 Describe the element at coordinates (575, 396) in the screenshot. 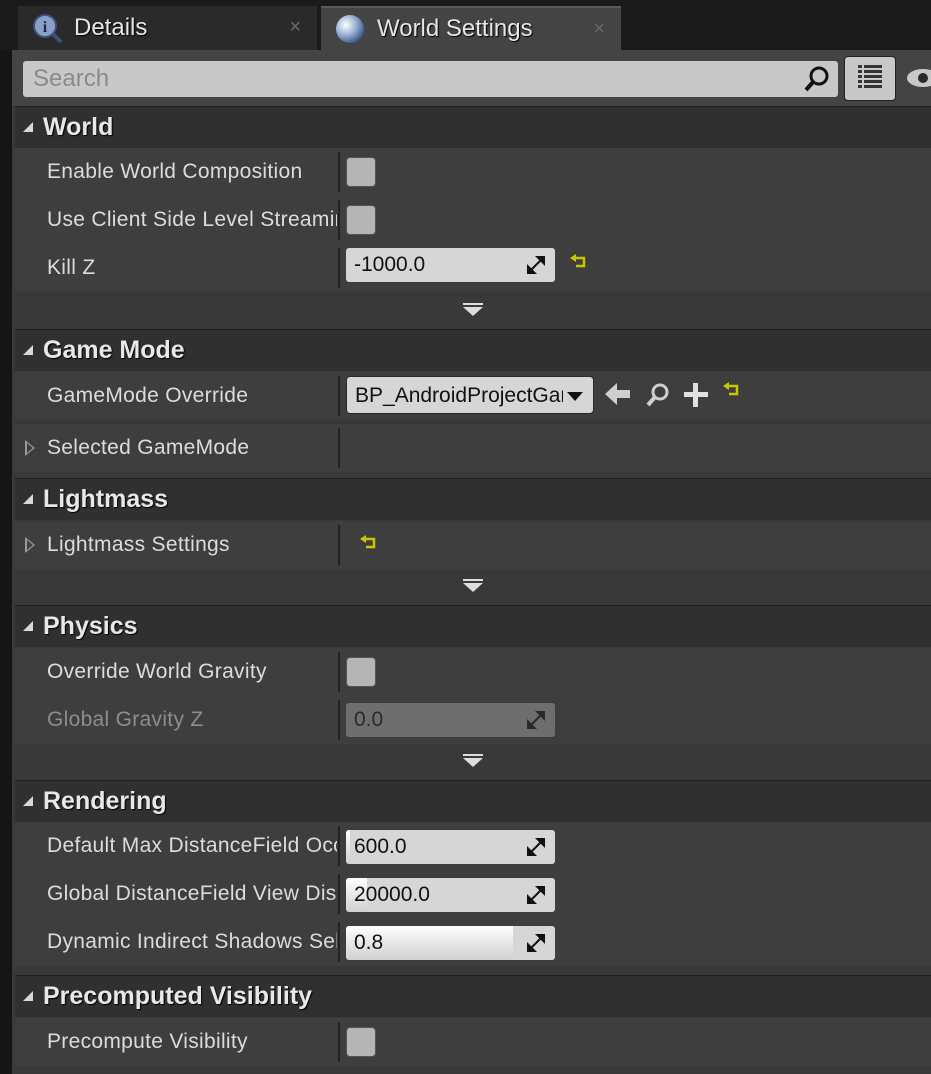

I see `chevron-down-icon` at that location.